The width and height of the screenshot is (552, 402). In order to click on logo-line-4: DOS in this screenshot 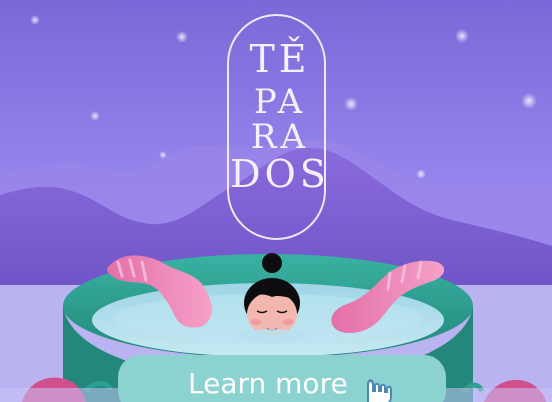, I will do `click(280, 174)`.